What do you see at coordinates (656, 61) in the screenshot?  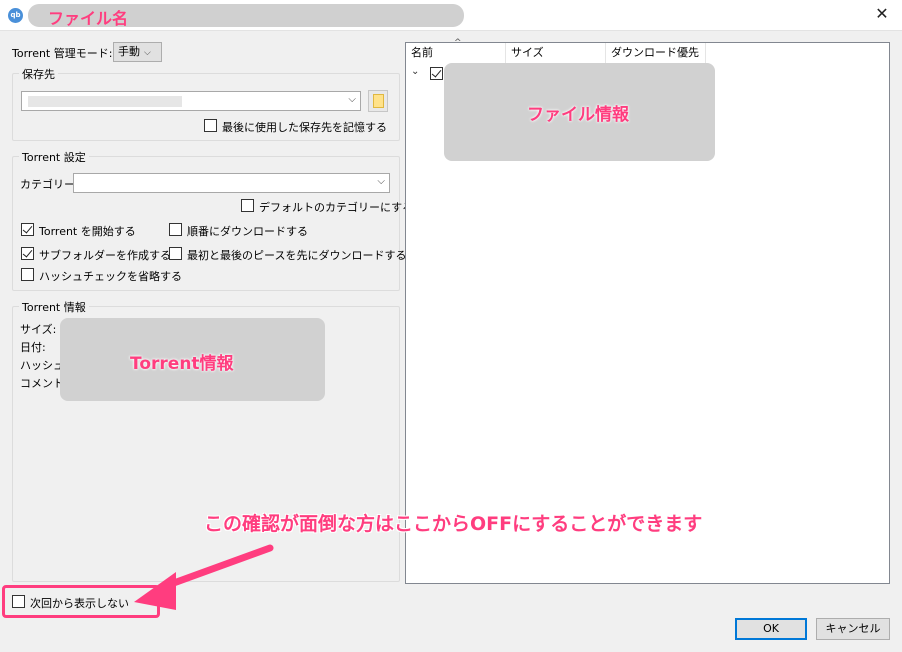 I see `column-priority: ダウンロード優先度` at bounding box center [656, 61].